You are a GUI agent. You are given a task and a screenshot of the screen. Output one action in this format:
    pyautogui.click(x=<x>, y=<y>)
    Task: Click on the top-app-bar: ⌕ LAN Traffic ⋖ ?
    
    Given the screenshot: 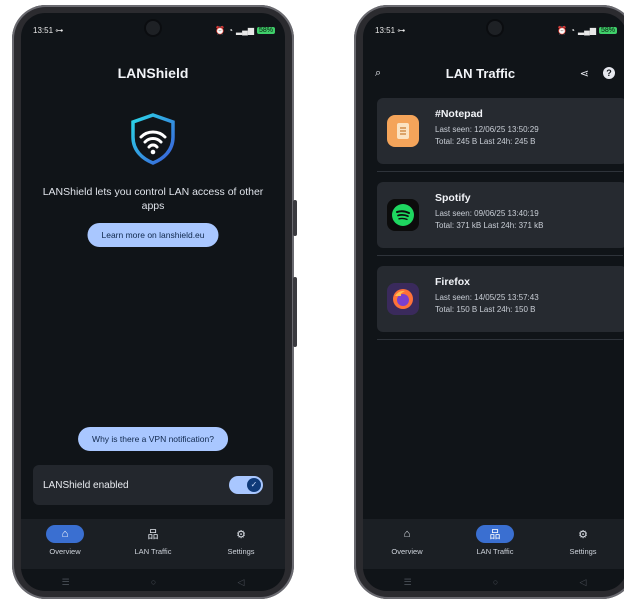 What is the action you would take?
    pyautogui.click(x=495, y=73)
    